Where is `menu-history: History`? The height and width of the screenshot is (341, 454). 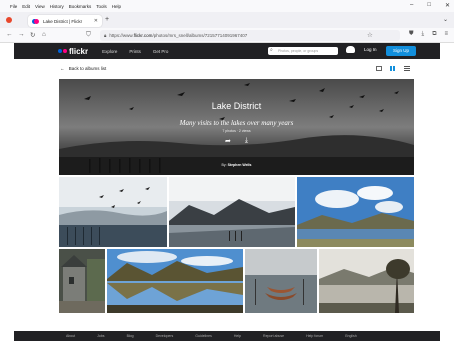 menu-history: History is located at coordinates (57, 6).